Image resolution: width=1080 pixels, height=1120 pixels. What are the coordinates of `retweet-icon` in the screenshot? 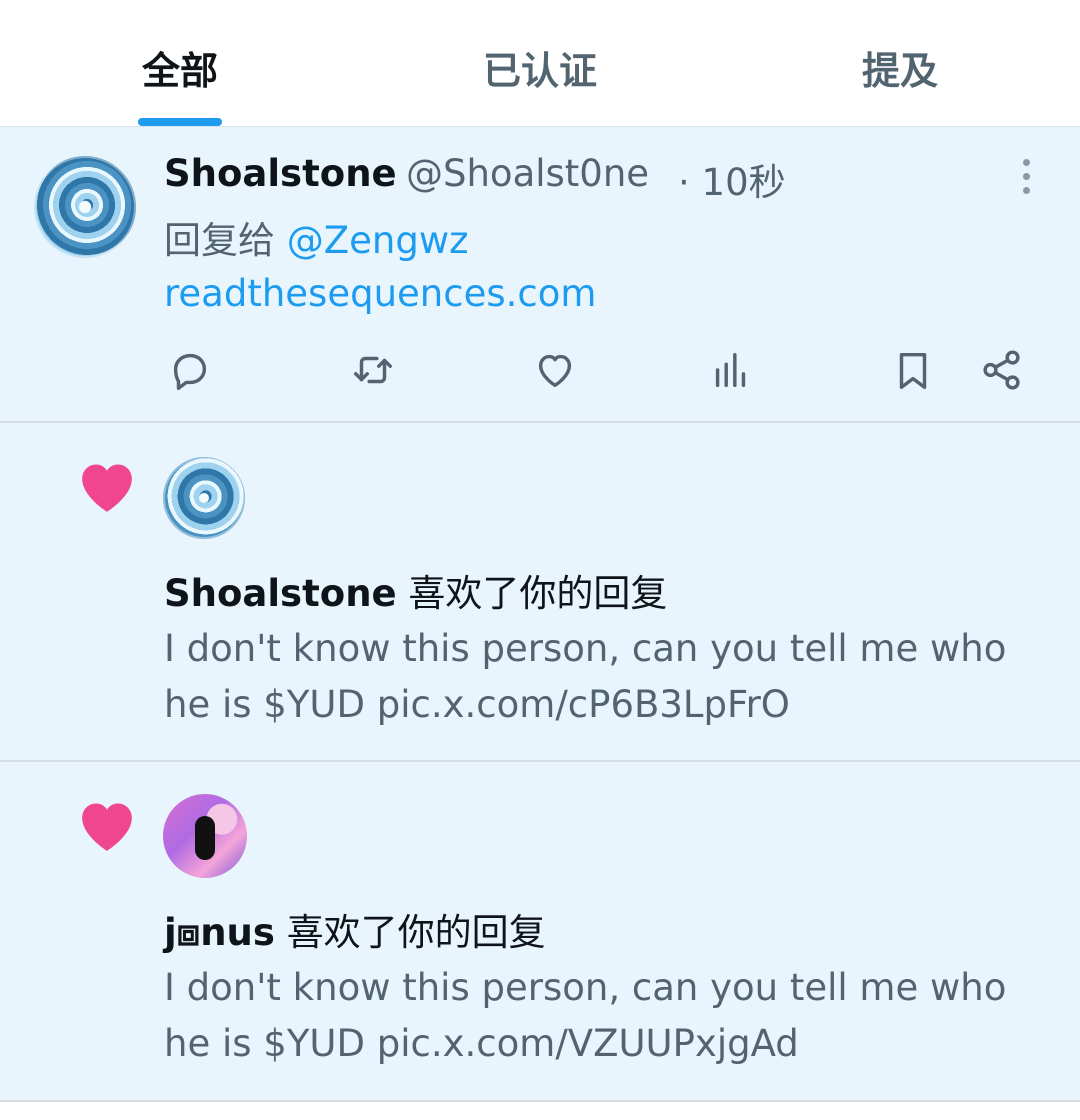 It's located at (373, 370).